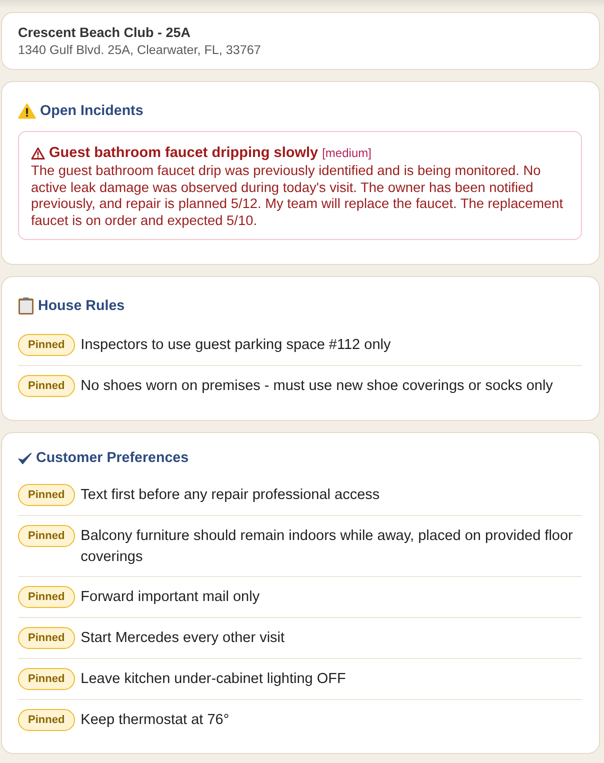  Describe the element at coordinates (347, 153) in the screenshot. I see `severity-label: [medium]` at that location.